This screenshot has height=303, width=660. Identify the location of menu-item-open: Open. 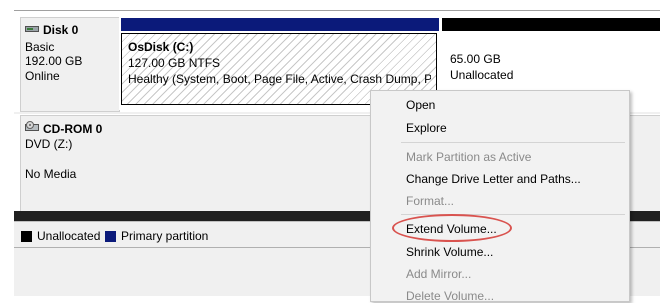
(420, 105).